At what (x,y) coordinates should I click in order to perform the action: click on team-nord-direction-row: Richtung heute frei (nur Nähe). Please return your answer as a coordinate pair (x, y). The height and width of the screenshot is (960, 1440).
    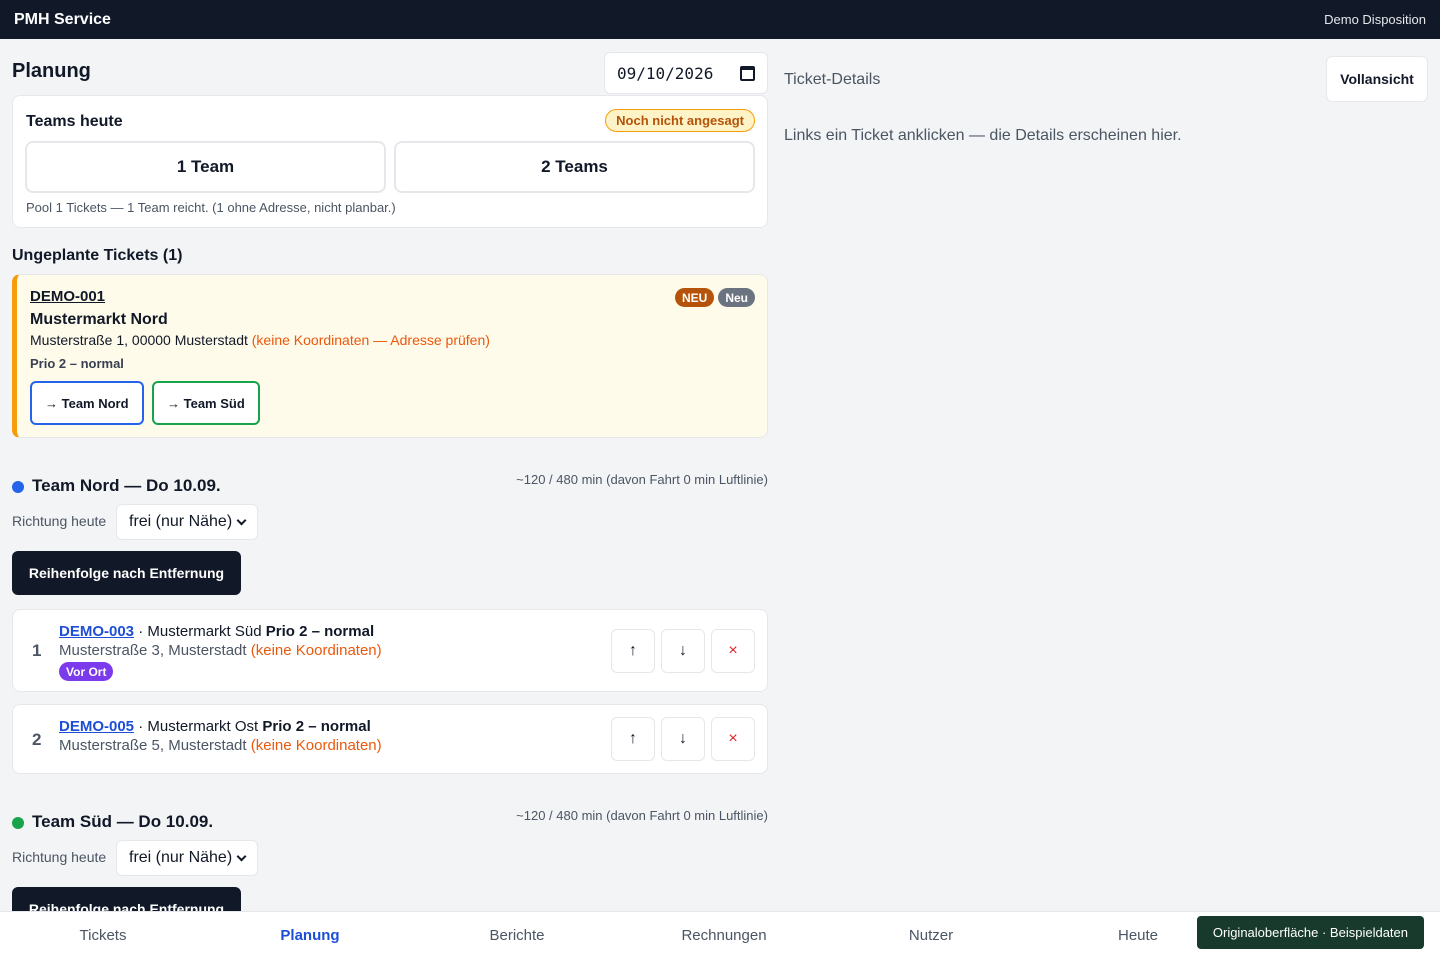
    Looking at the image, I should click on (162, 522).